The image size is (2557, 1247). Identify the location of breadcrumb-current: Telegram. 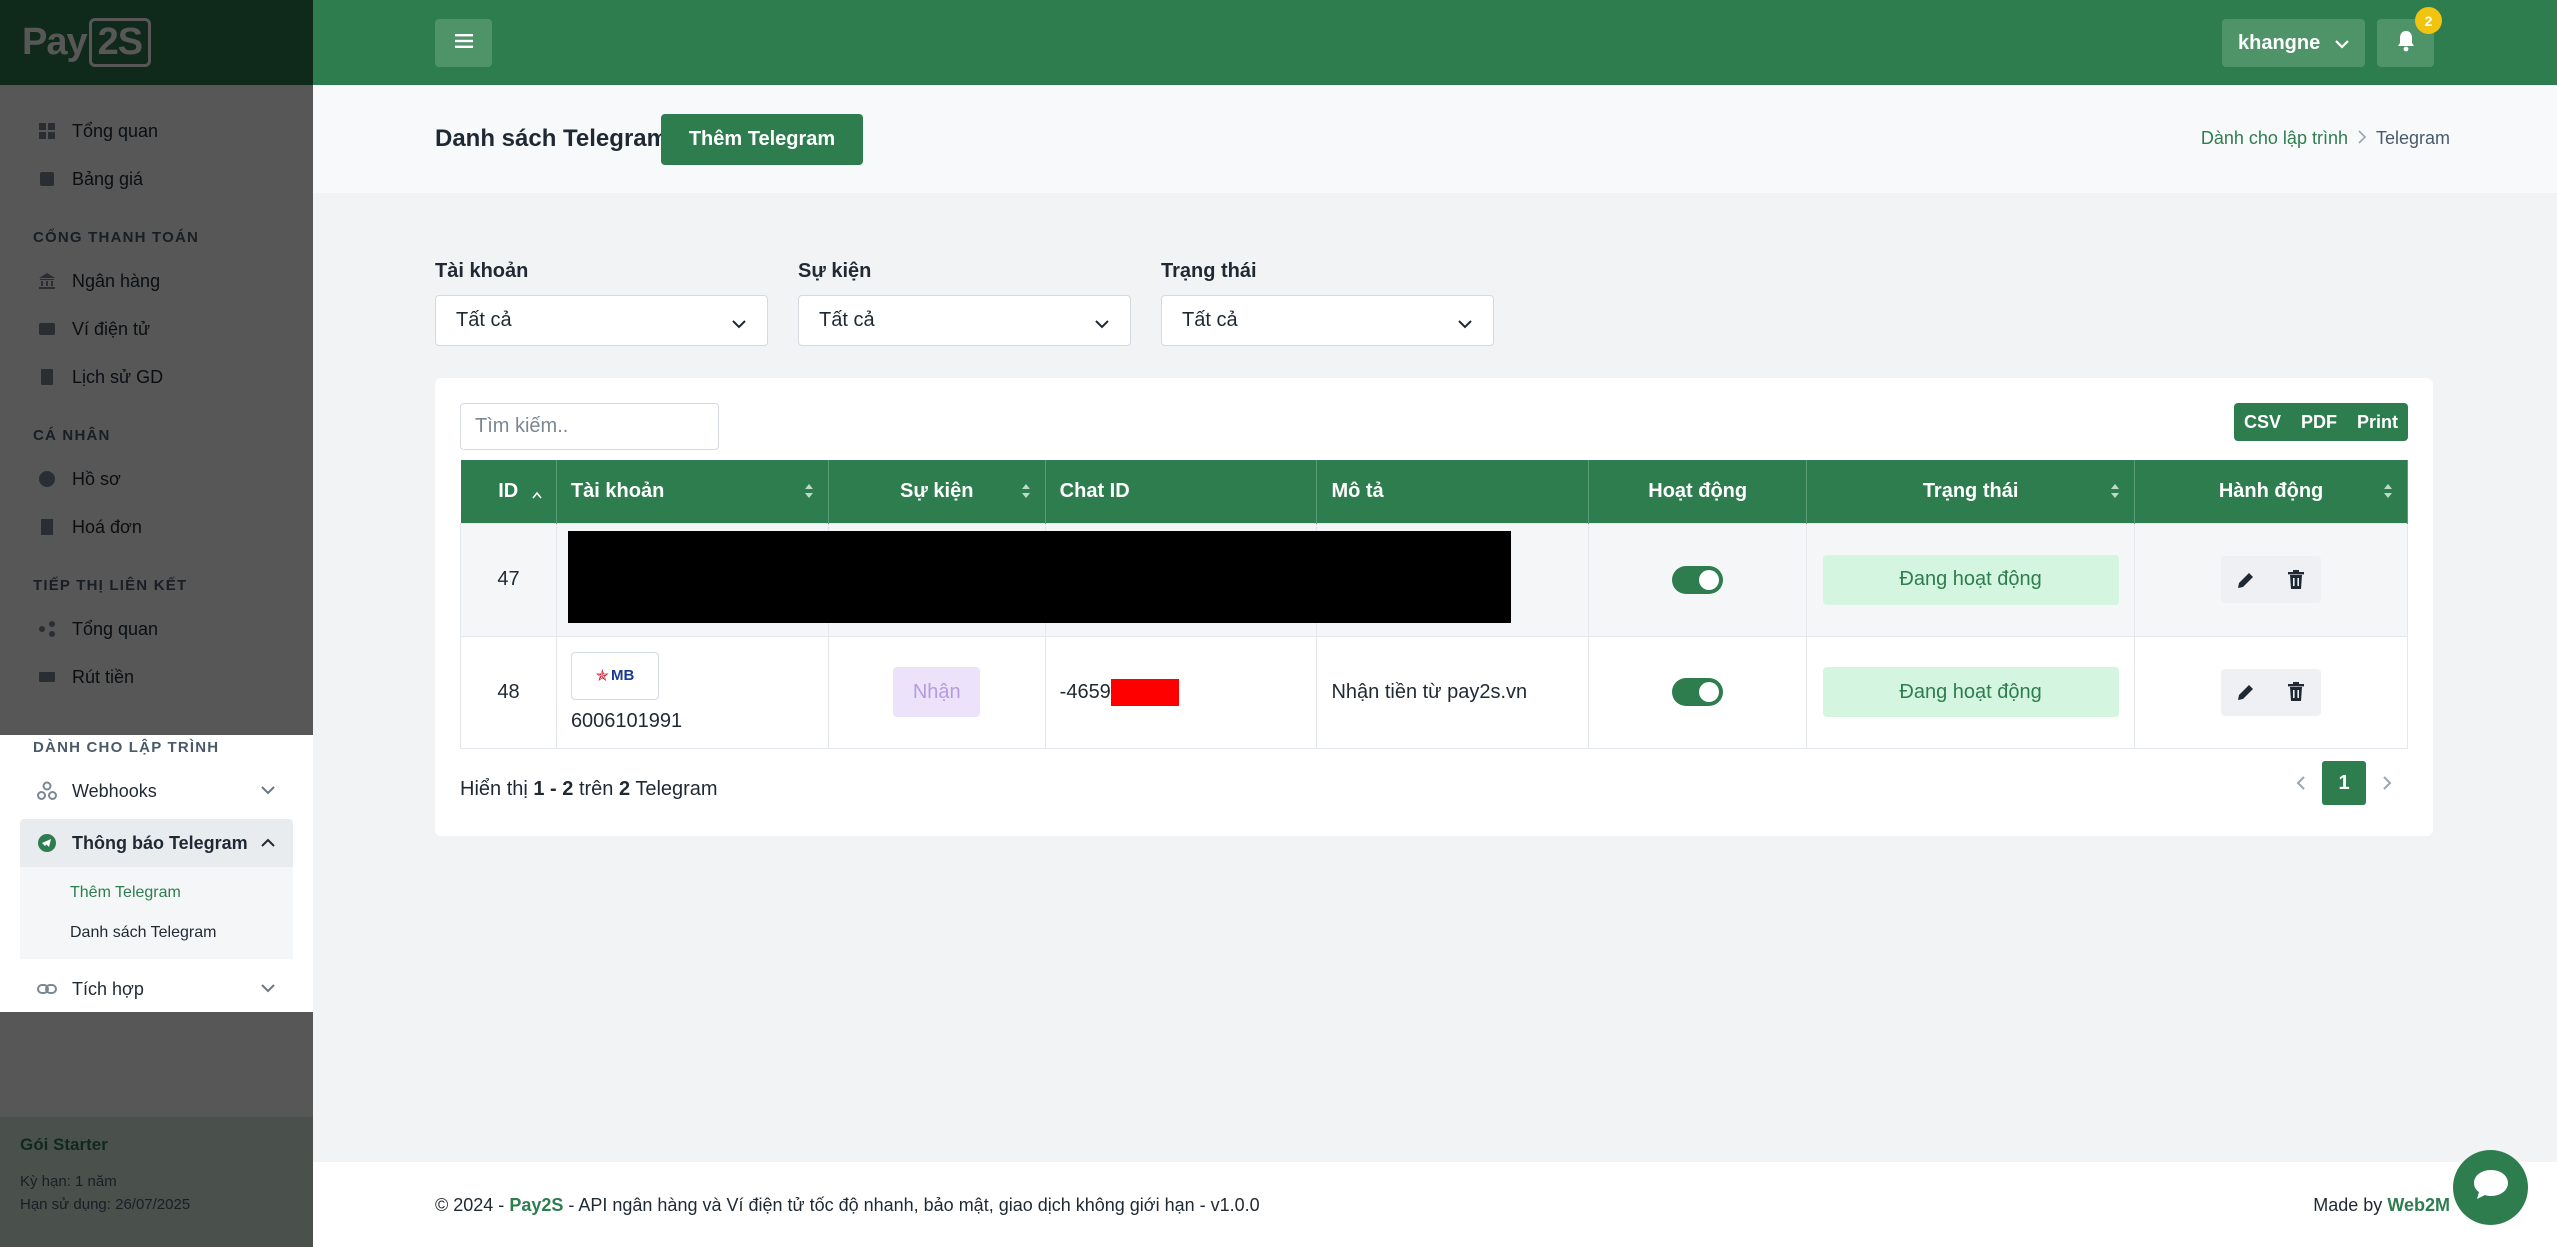
(2412, 138).